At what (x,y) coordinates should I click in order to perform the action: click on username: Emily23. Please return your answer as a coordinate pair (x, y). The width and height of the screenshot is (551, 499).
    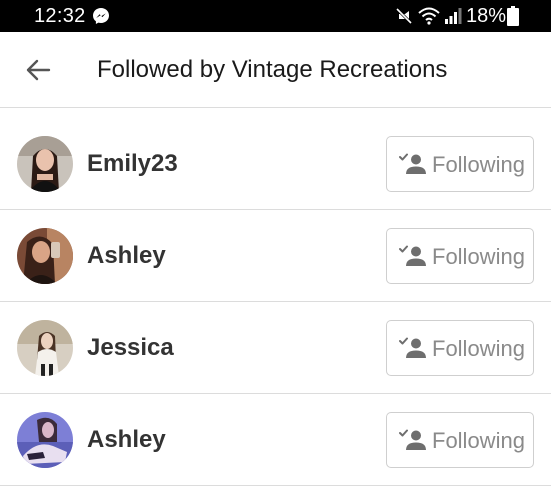
    Looking at the image, I should click on (132, 164).